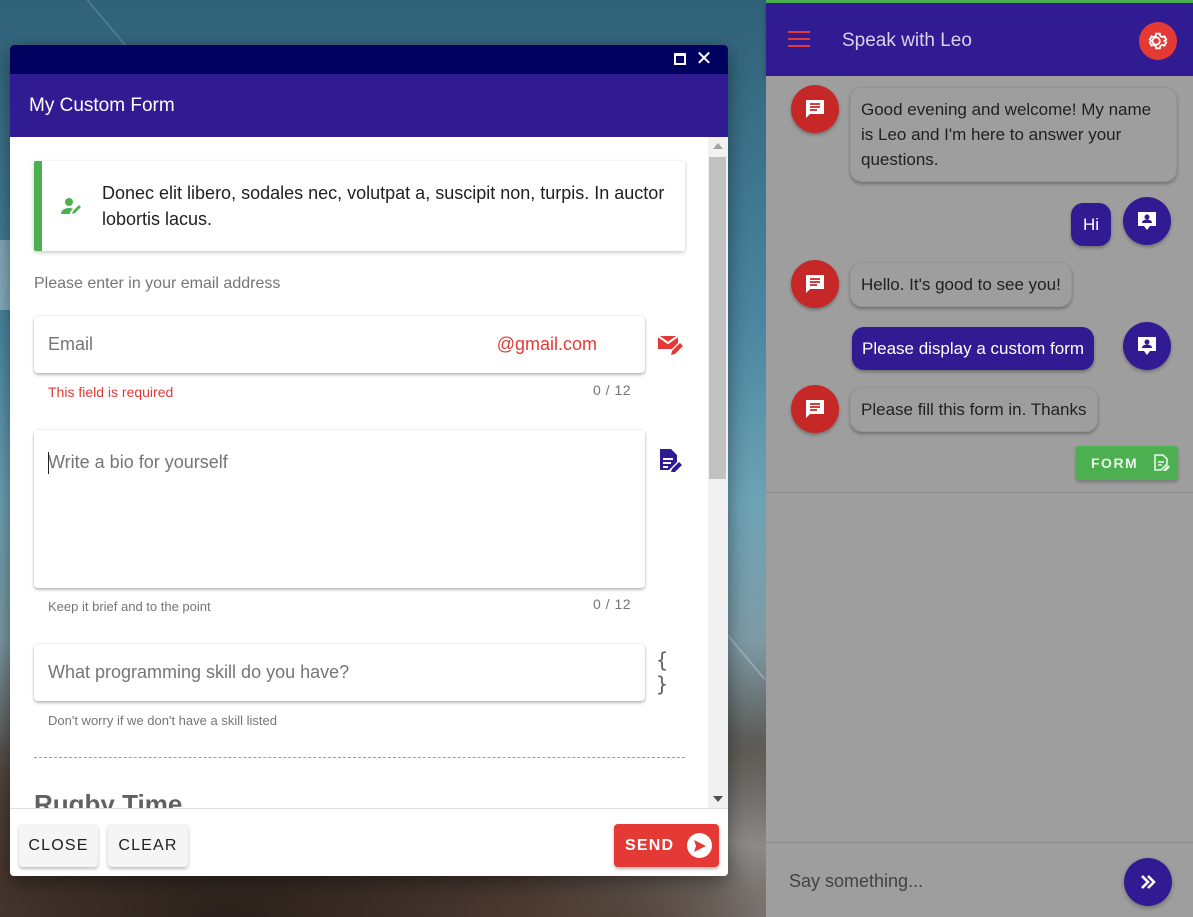 The image size is (1193, 917). Describe the element at coordinates (718, 799) in the screenshot. I see `scroll-down-arrow` at that location.